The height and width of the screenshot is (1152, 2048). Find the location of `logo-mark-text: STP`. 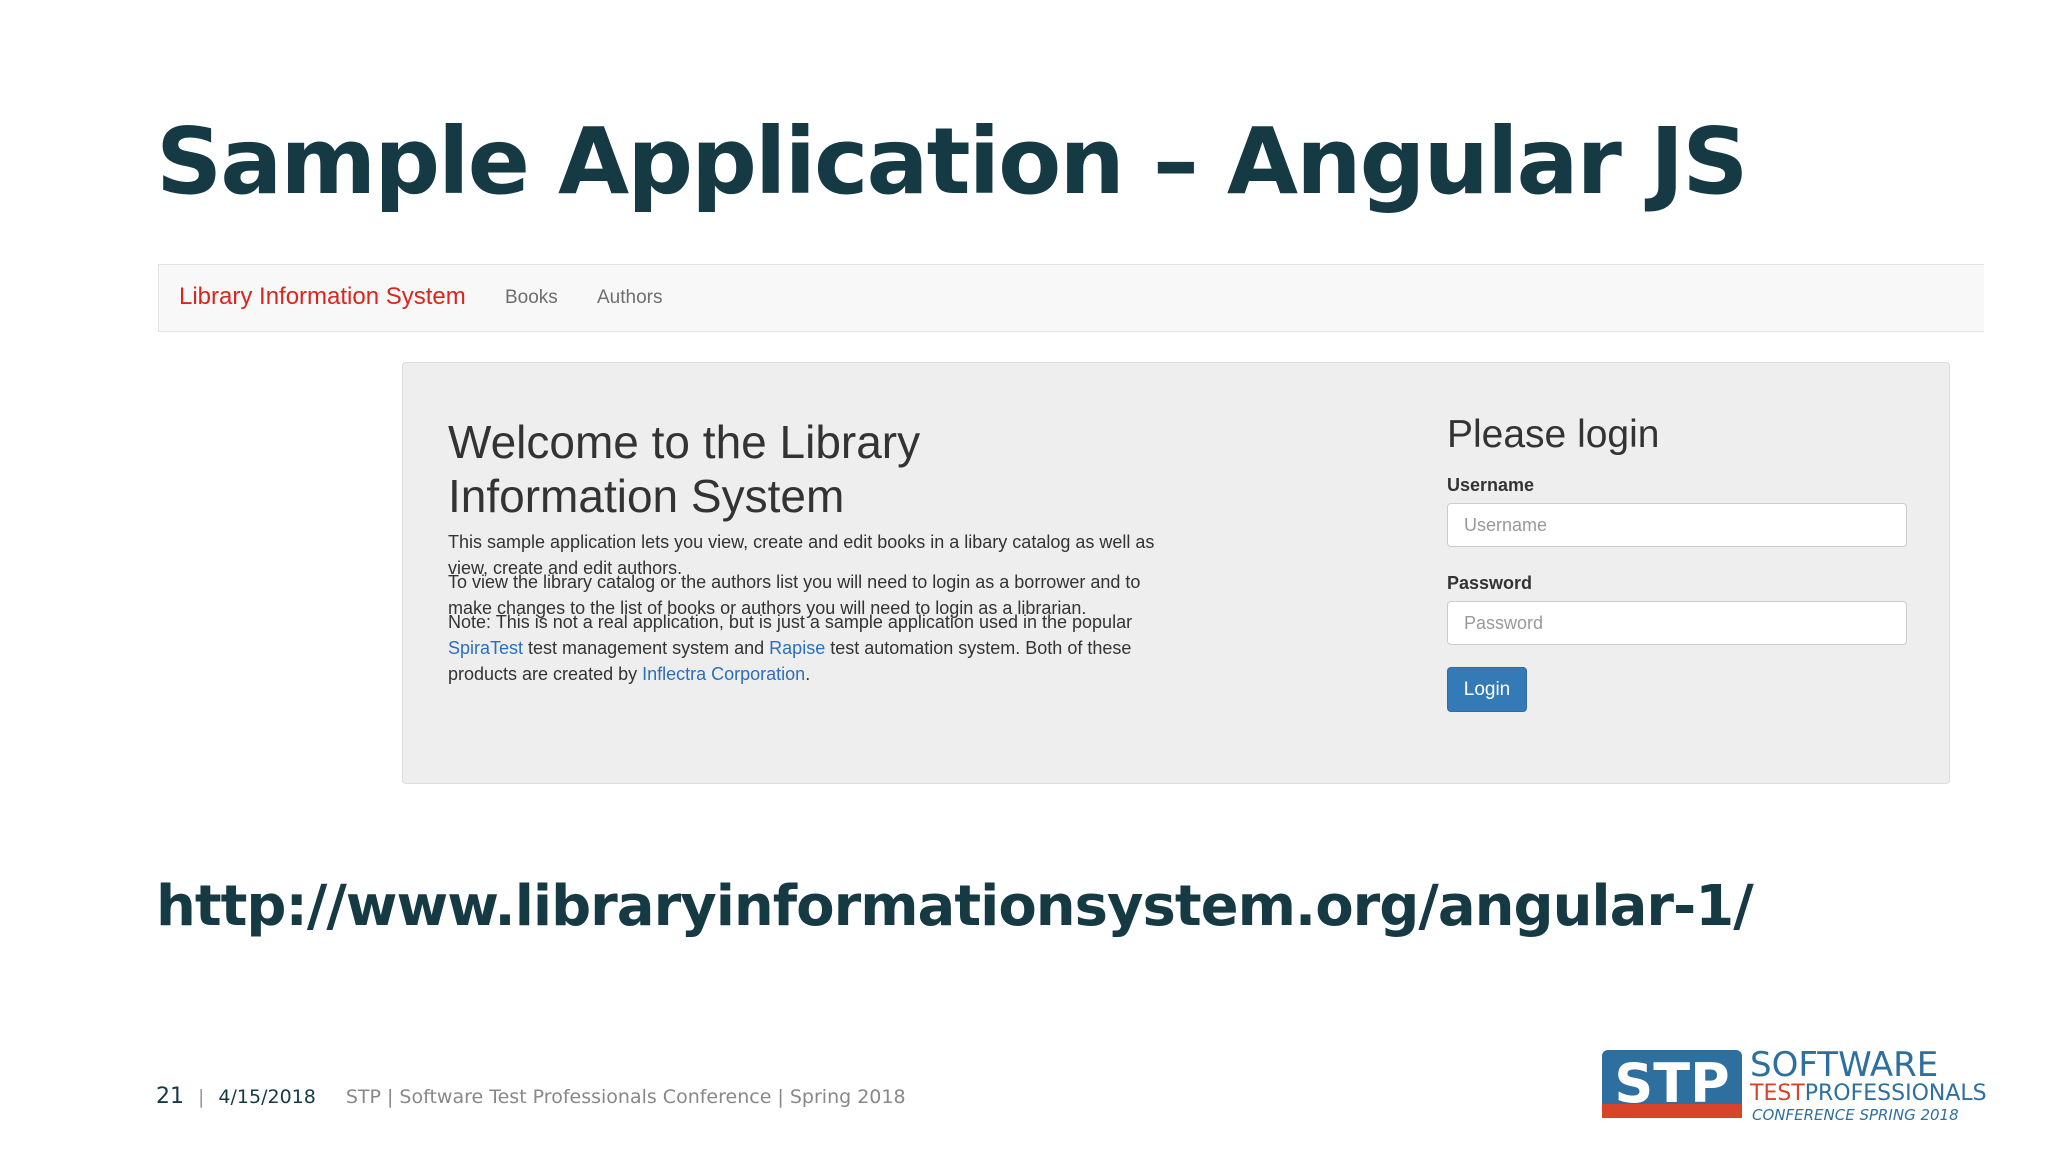

logo-mark-text: STP is located at coordinates (1671, 1083).